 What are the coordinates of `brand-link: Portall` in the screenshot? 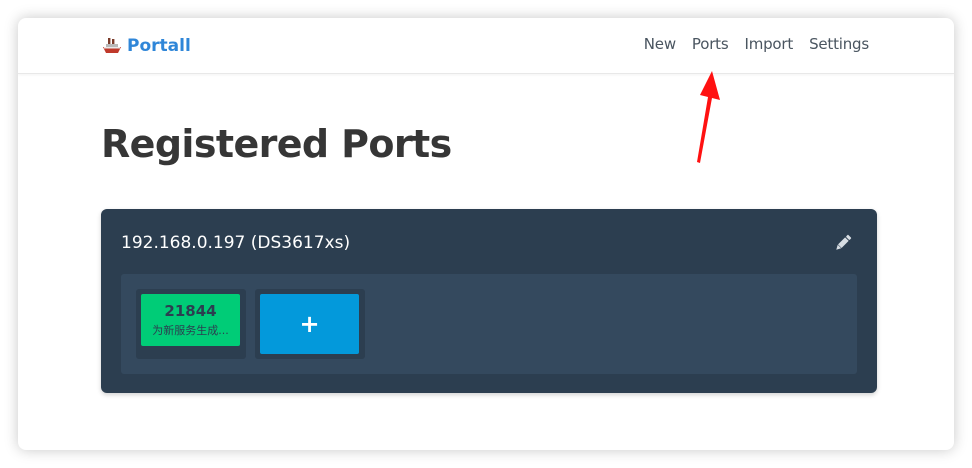 It's located at (146, 46).